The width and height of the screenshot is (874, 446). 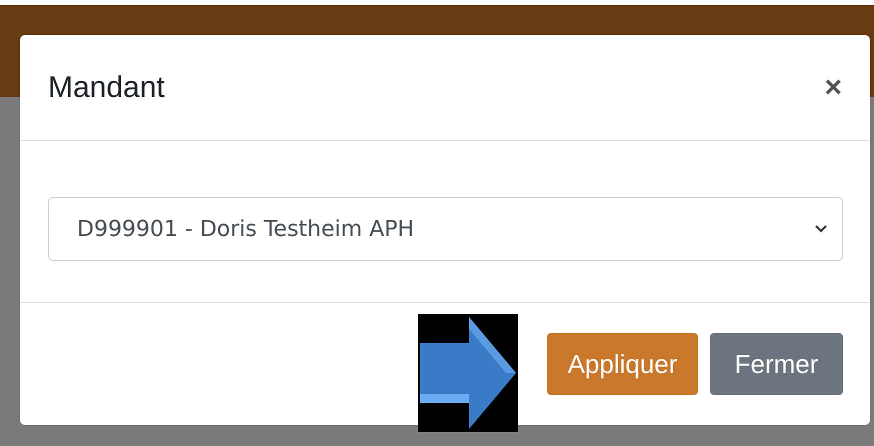 What do you see at coordinates (106, 87) in the screenshot?
I see `modal-title: Mandant` at bounding box center [106, 87].